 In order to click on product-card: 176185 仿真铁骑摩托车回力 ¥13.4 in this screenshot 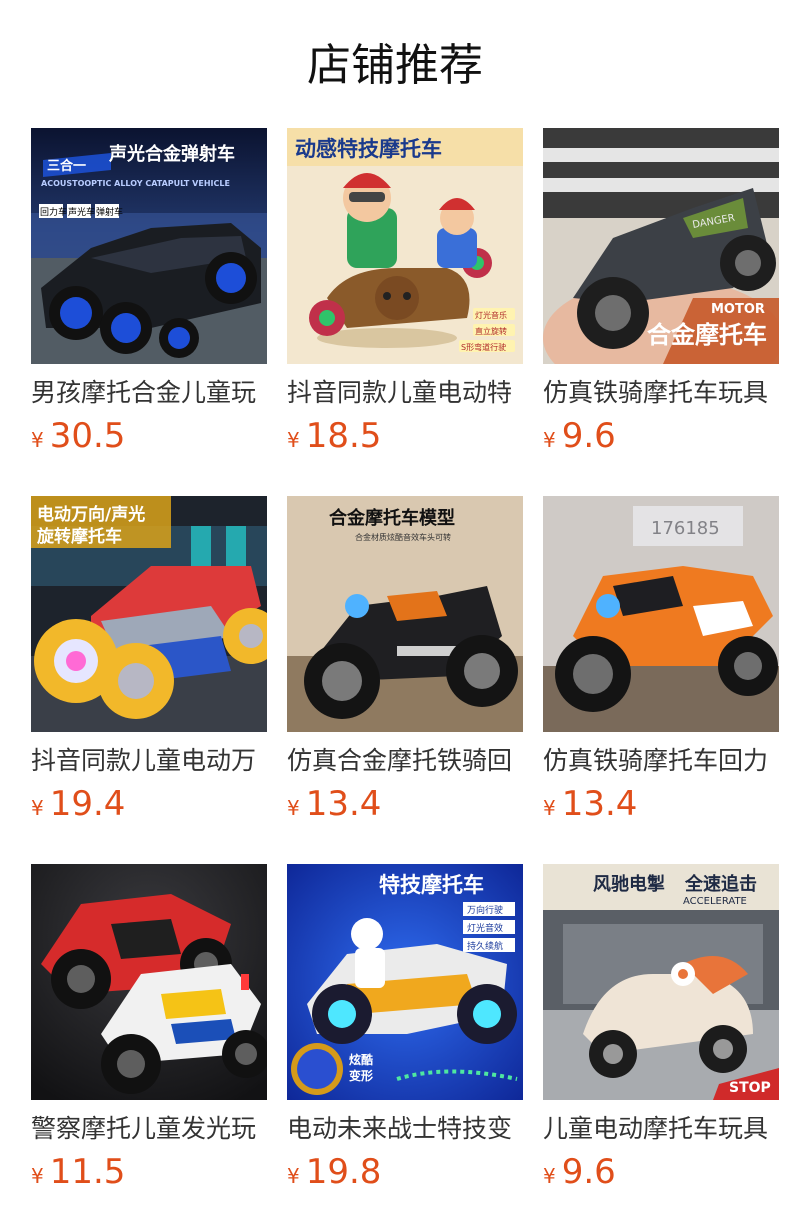, I will do `click(661, 680)`.